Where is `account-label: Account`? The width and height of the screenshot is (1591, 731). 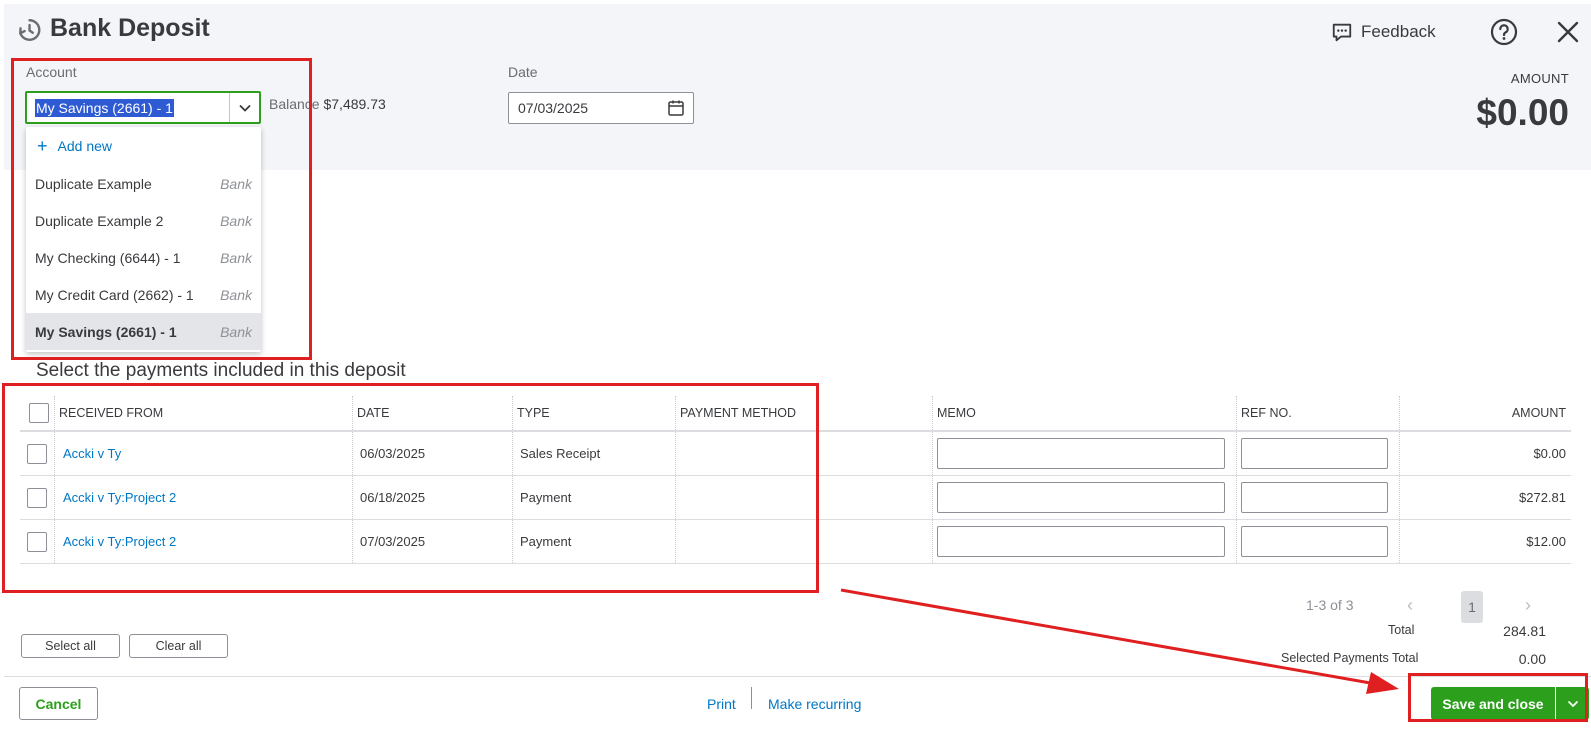
account-label: Account is located at coordinates (51, 72).